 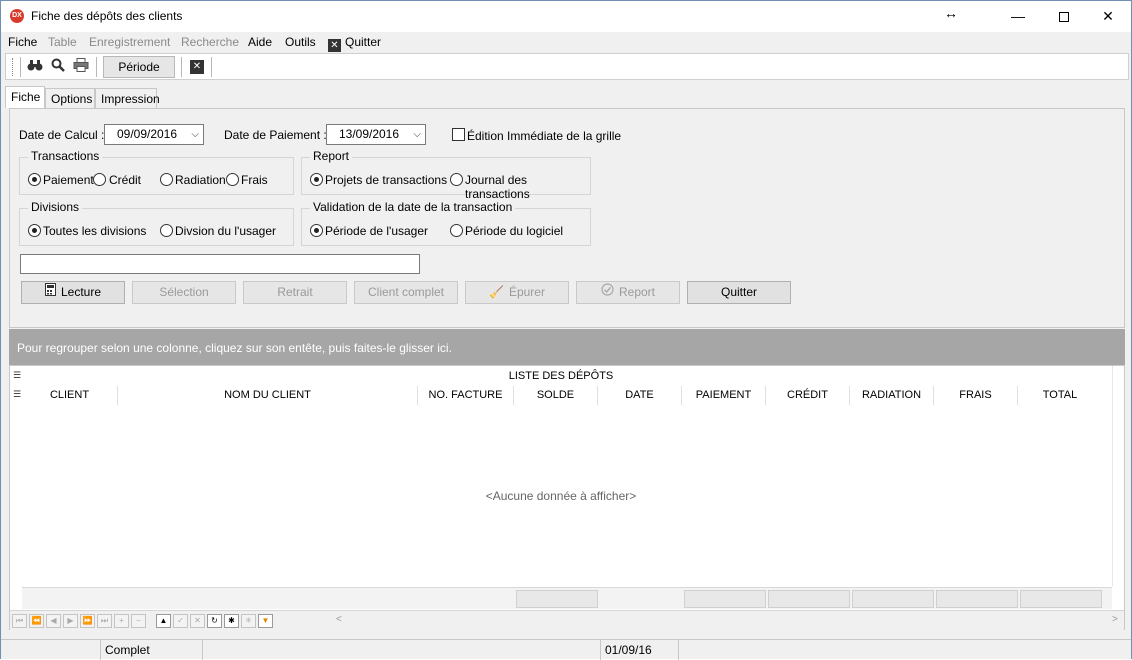 I want to click on column-header-nom-client: NOM DU CLIENT, so click(x=268, y=395).